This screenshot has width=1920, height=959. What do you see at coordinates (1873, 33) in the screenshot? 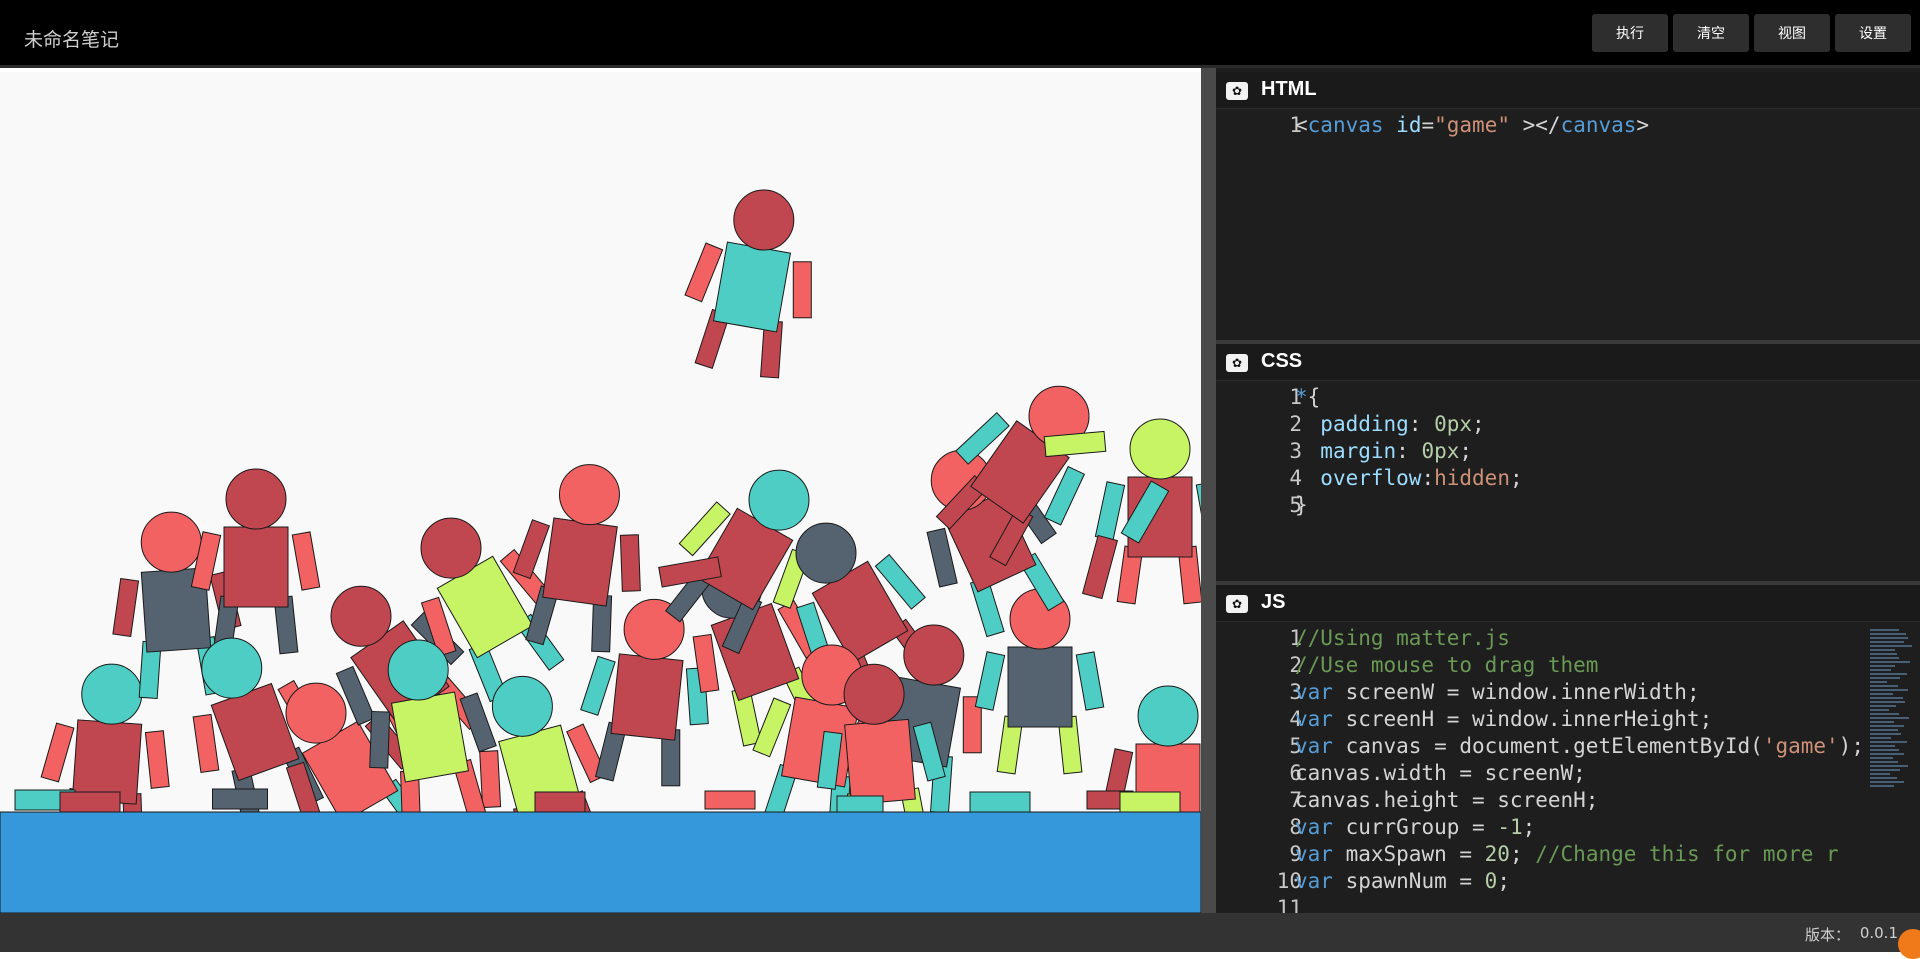
I see `settings-button: 设置` at bounding box center [1873, 33].